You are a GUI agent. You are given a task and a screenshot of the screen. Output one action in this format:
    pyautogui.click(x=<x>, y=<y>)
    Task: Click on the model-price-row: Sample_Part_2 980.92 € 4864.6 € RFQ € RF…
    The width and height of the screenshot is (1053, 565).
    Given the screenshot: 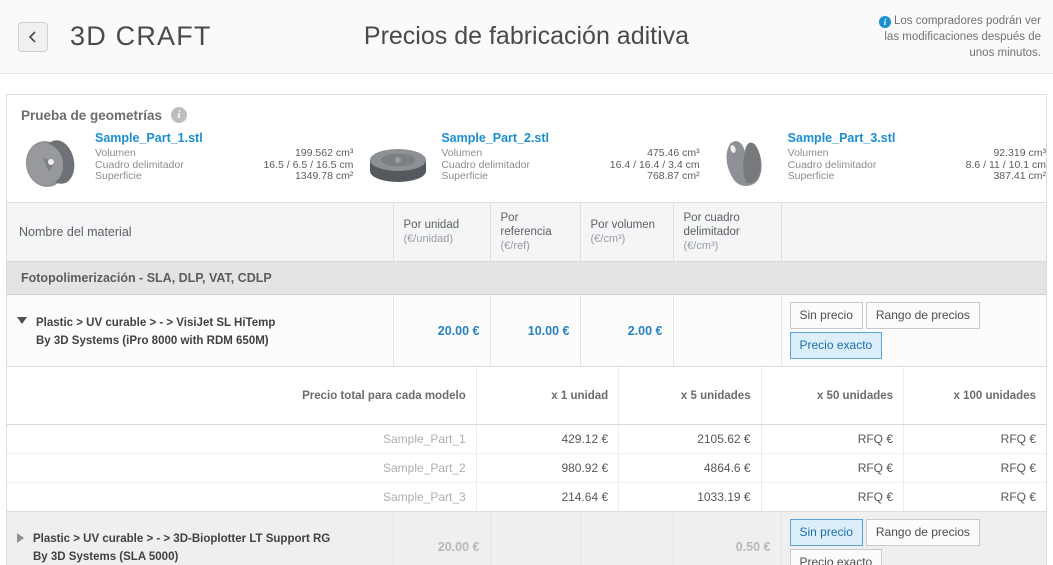 What is the action you would take?
    pyautogui.click(x=526, y=467)
    